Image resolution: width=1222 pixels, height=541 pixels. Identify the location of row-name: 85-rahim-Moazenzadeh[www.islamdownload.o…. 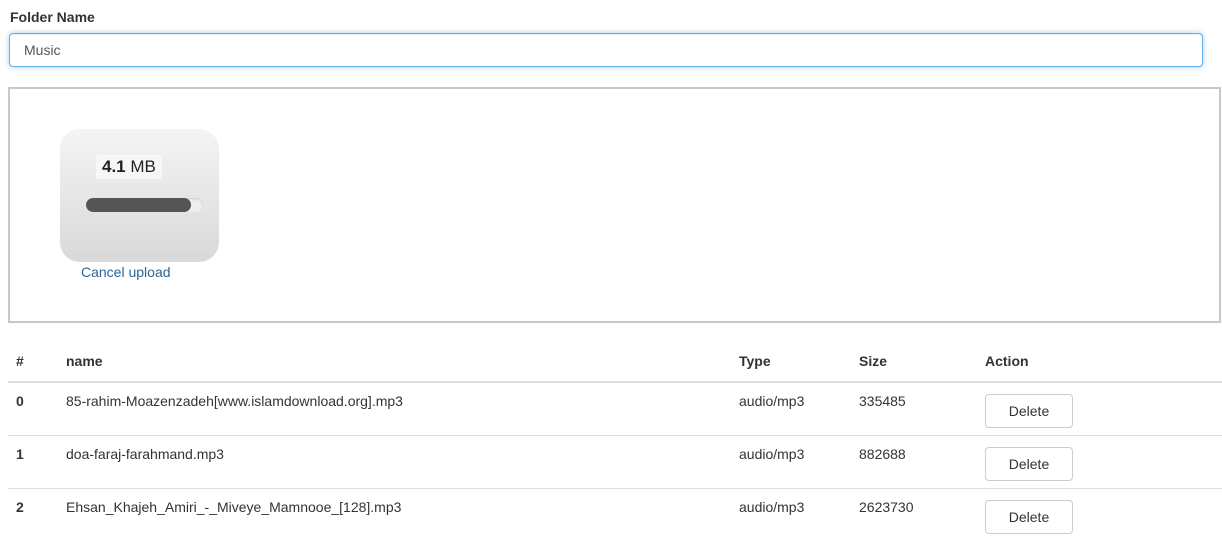
(394, 408).